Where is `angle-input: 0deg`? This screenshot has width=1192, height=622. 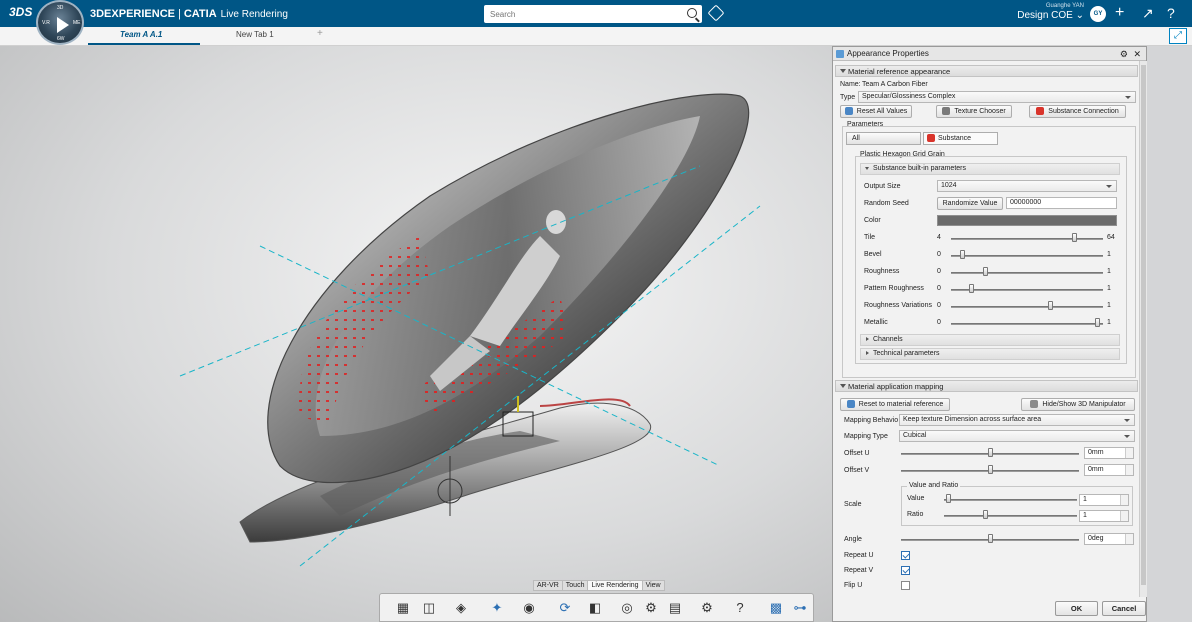
angle-input: 0deg is located at coordinates (1109, 539).